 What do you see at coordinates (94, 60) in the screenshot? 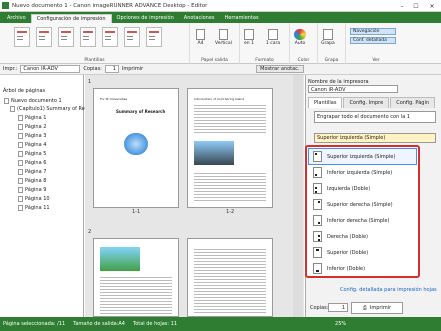
I see `group-label: Plantillas` at bounding box center [94, 60].